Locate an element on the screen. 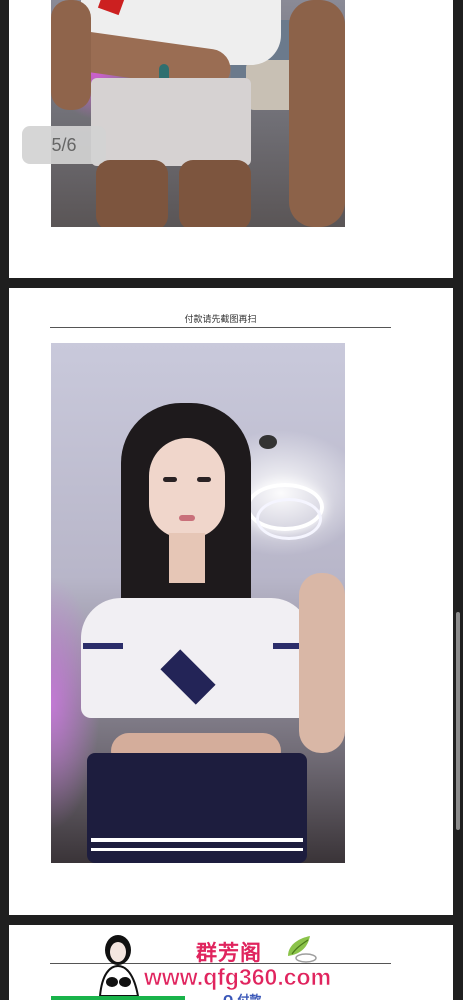  scrollbar-thumb is located at coordinates (458, 721).